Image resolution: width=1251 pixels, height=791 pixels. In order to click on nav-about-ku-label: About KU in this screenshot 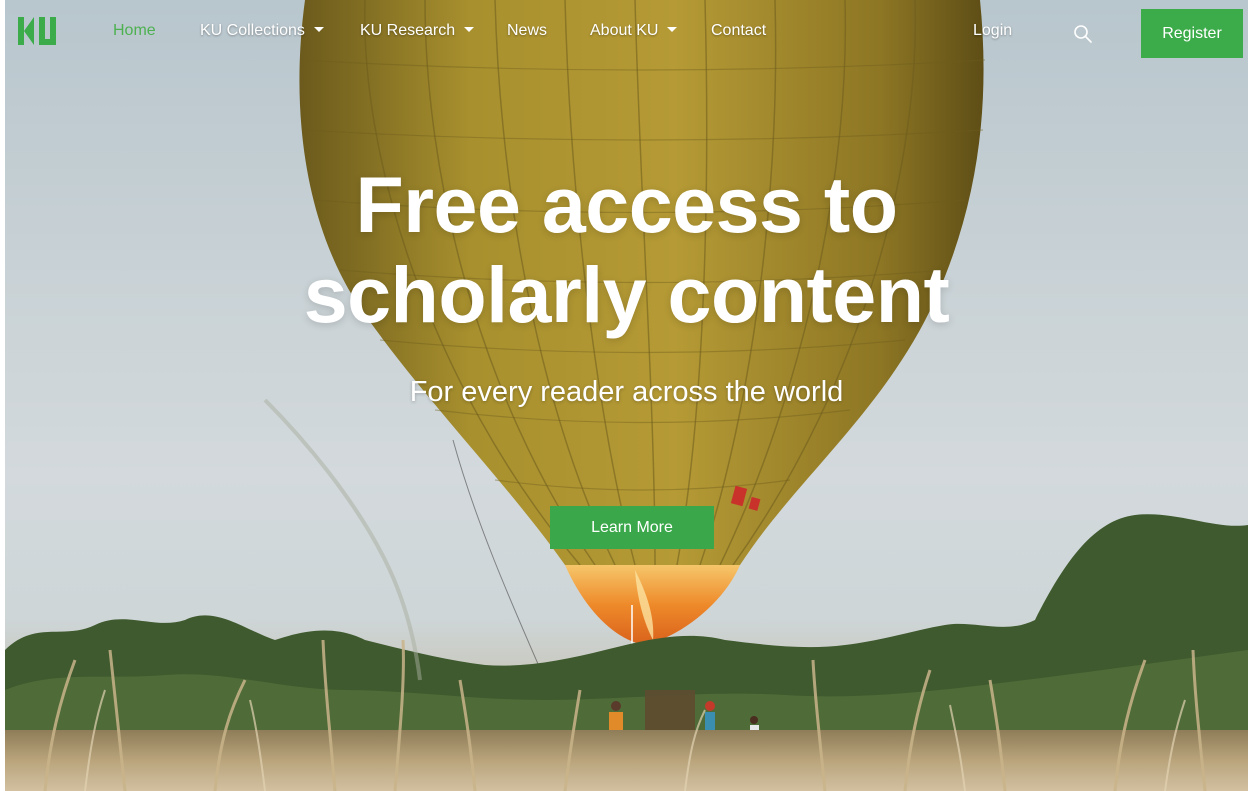, I will do `click(624, 30)`.